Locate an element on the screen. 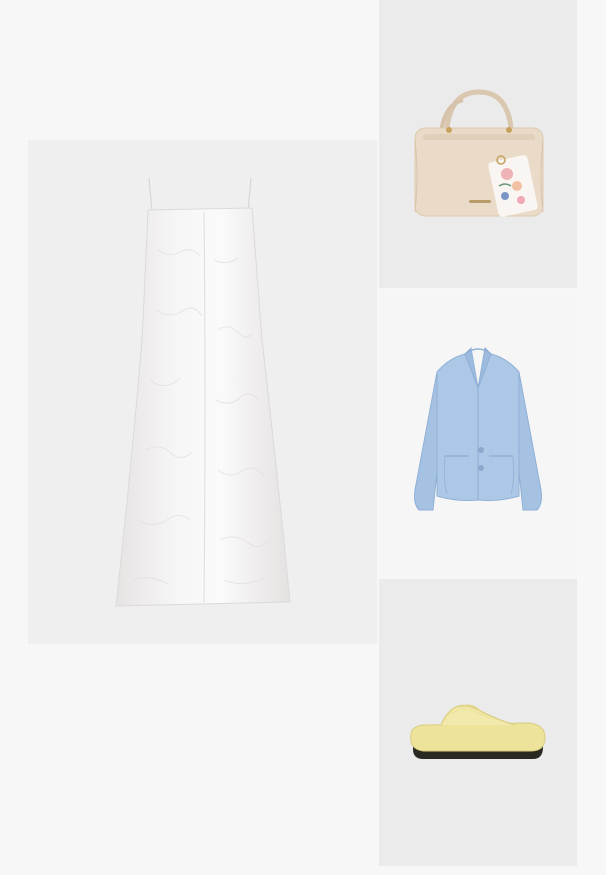  product-tile-sandal is located at coordinates (478, 722).